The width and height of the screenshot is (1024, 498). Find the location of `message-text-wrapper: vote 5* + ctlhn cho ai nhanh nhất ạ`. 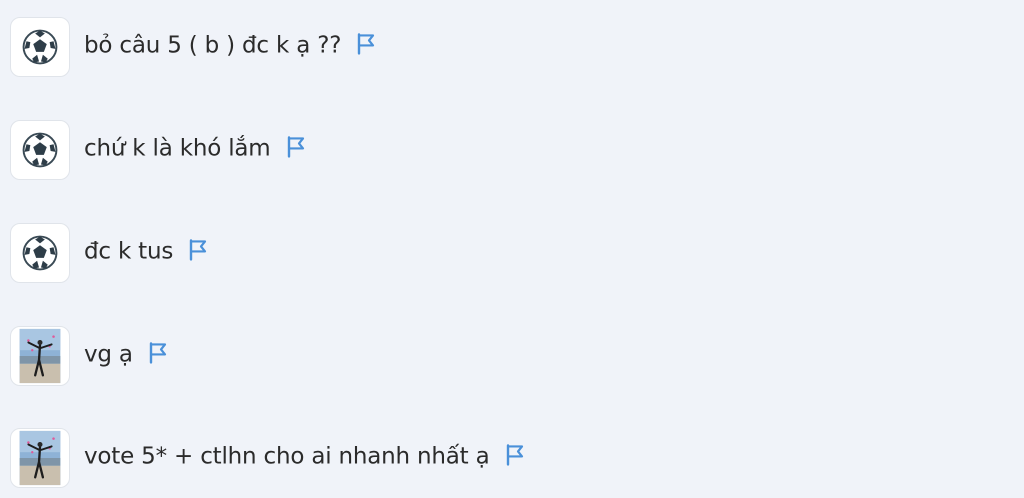

message-text-wrapper: vote 5* + ctlhn cho ai nhanh nhất ạ is located at coordinates (305, 456).